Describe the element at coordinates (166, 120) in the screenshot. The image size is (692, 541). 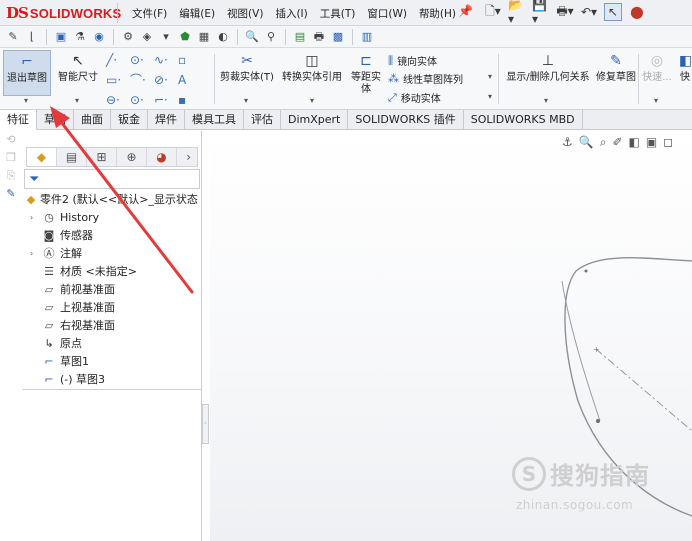
I see `tab-weldments: 焊件` at that location.